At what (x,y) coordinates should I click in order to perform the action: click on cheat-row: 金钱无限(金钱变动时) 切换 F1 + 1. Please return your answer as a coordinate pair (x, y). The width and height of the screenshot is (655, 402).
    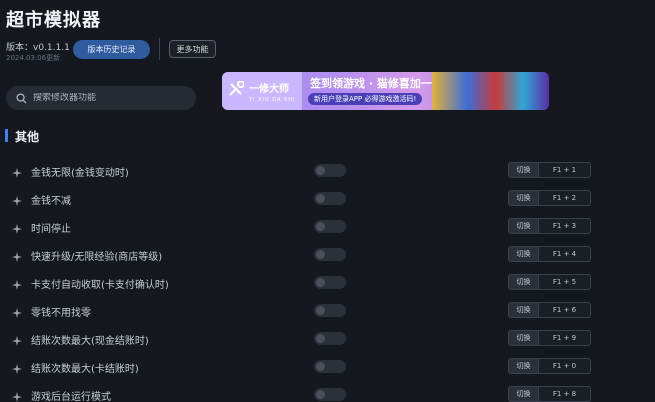
    Looking at the image, I should click on (327, 172).